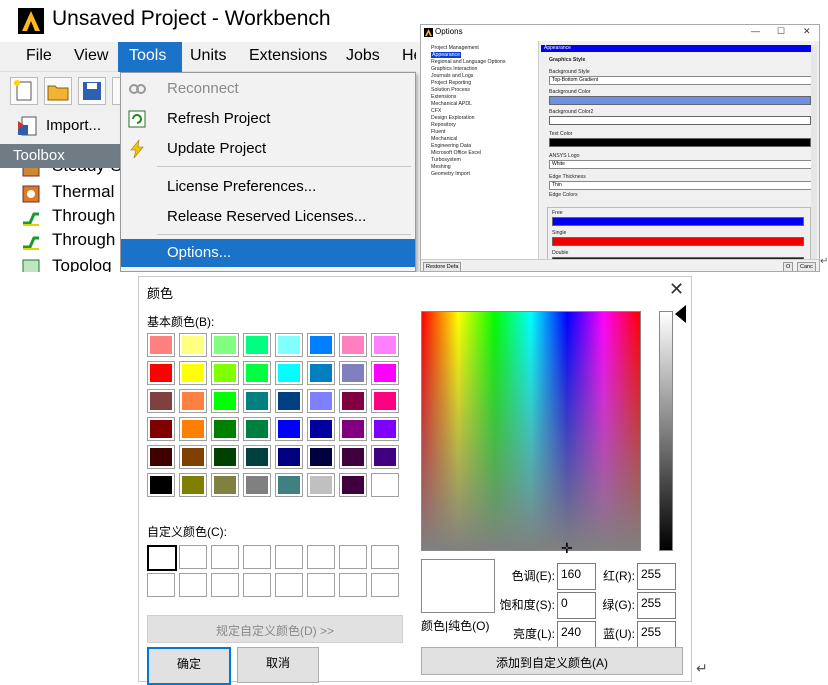  I want to click on menu-tools: Tools, so click(150, 57).